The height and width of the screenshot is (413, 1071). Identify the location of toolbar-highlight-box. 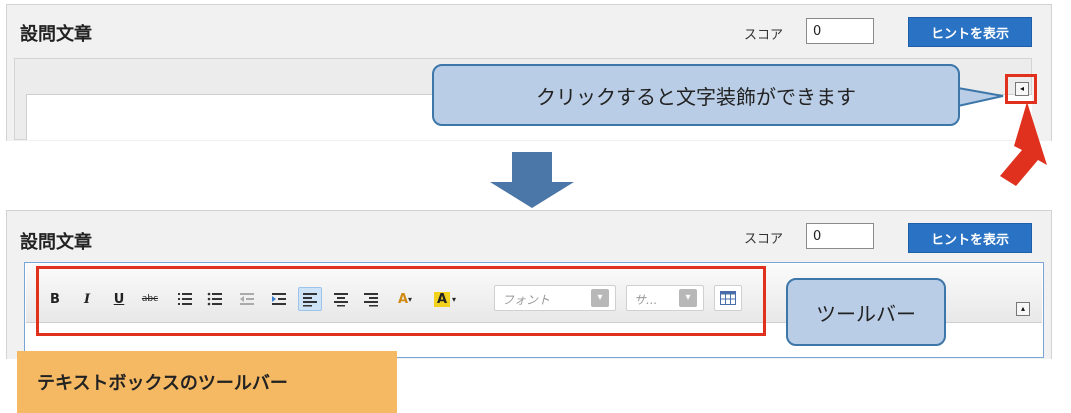
(401, 301).